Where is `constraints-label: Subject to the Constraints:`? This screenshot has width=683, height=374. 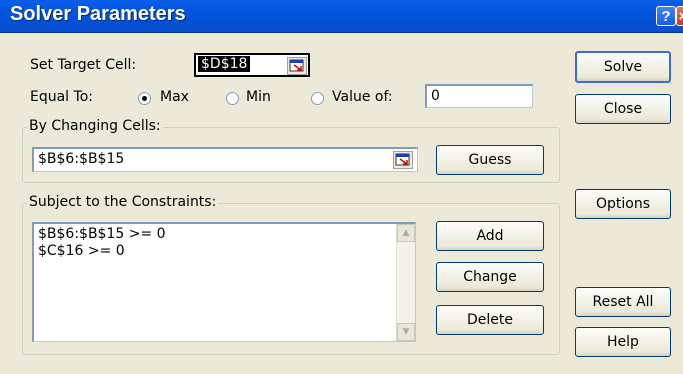
constraints-label: Subject to the Constraints: is located at coordinates (123, 202).